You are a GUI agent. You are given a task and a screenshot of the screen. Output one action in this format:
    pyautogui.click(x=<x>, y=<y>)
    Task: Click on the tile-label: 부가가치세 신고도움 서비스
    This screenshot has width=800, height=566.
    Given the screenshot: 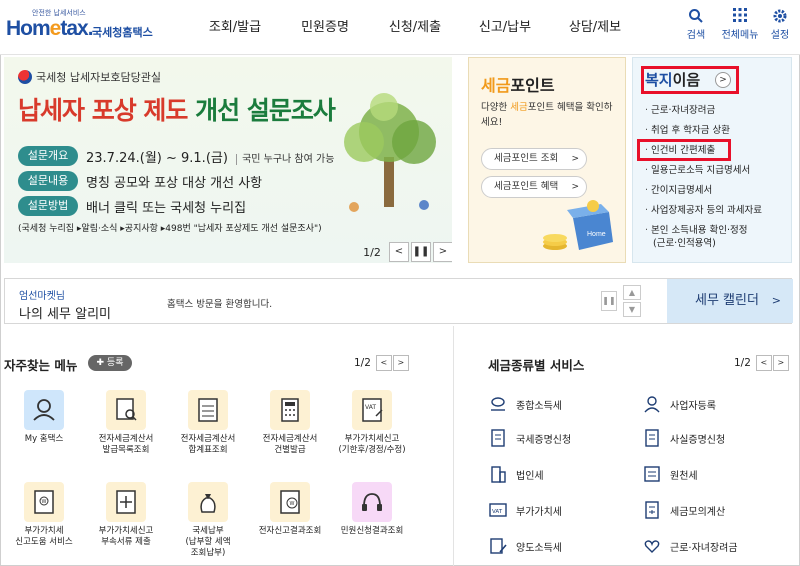 What is the action you would take?
    pyautogui.click(x=44, y=536)
    